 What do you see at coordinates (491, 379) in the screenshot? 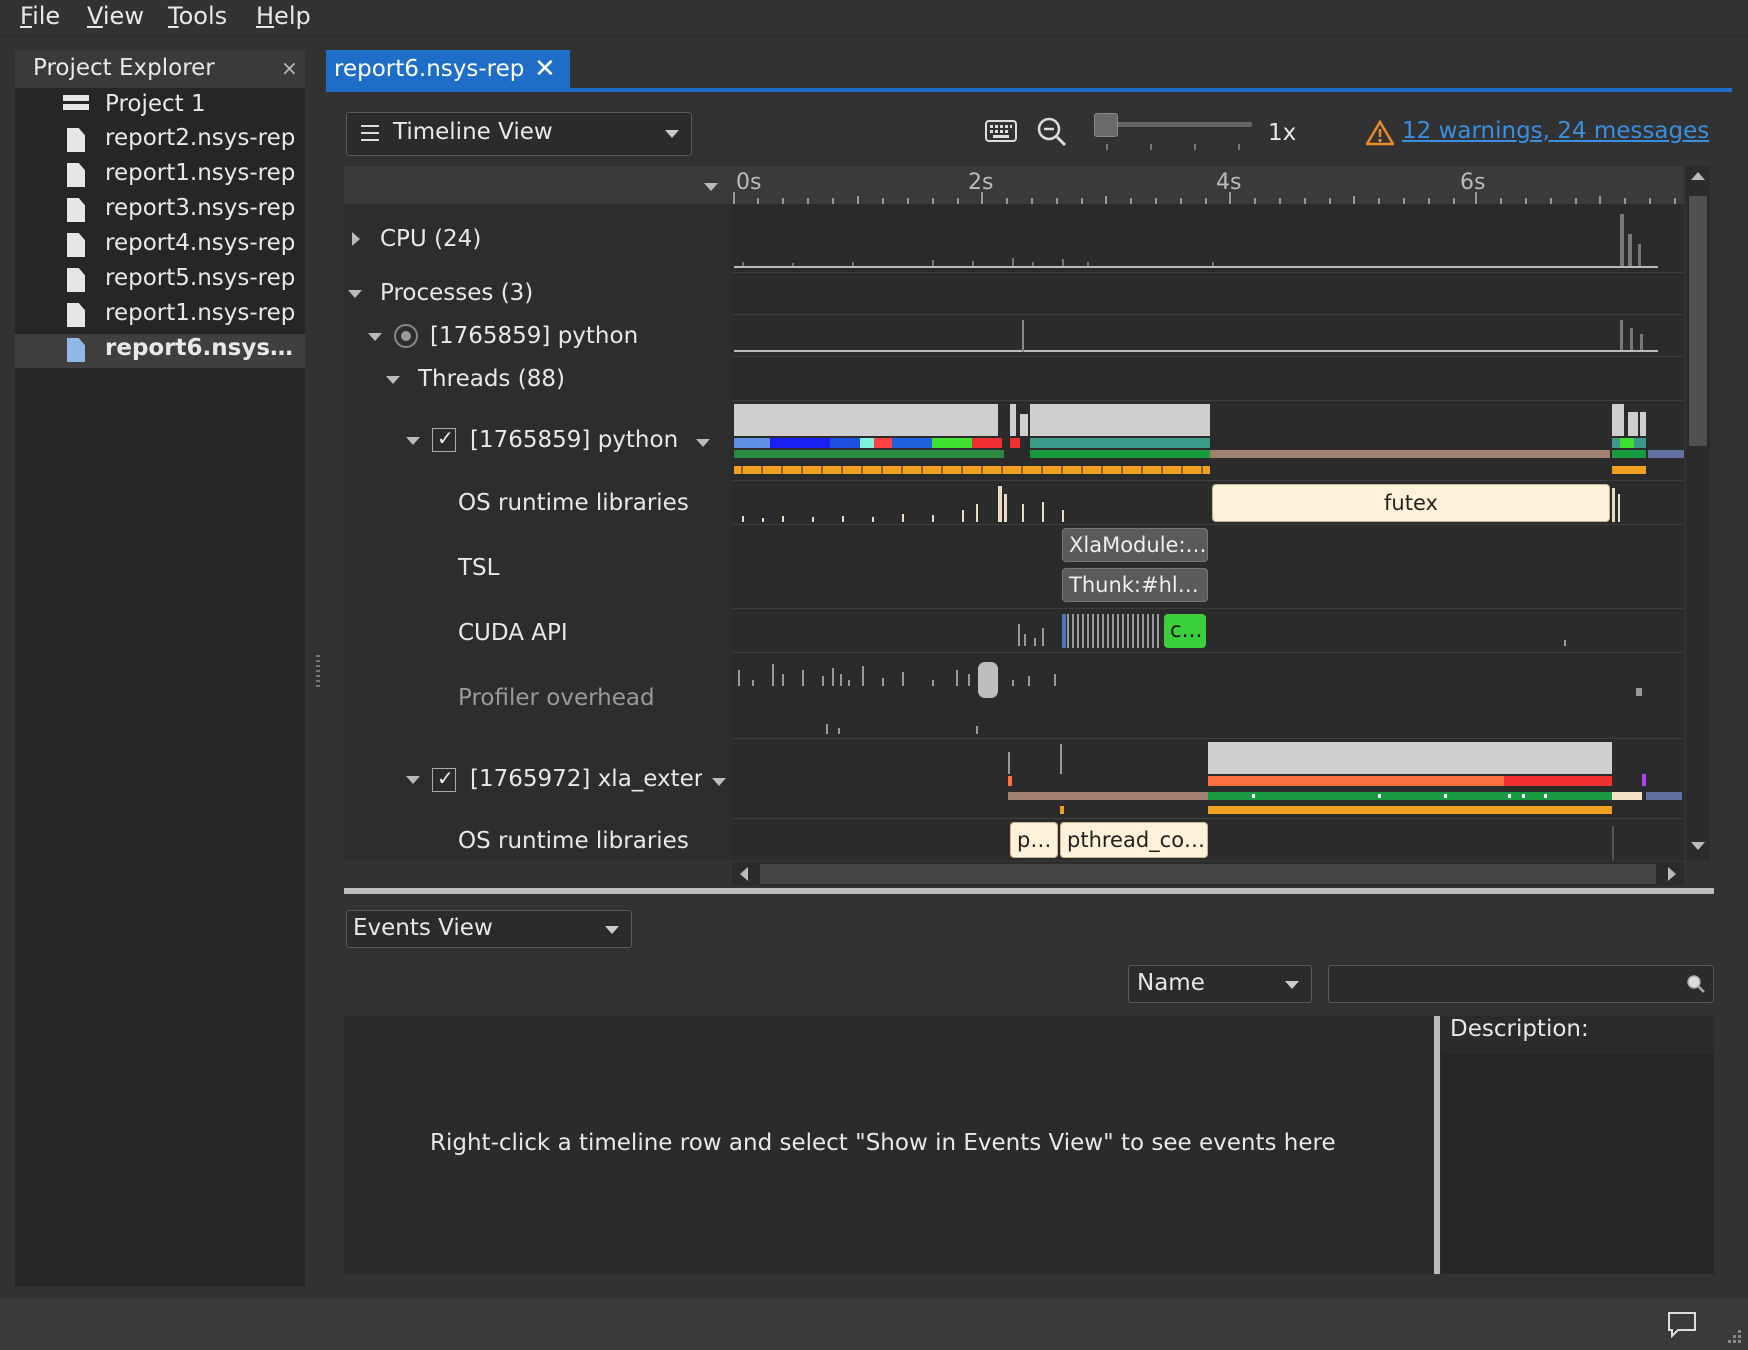
I see `row-threads: Threads (88)` at bounding box center [491, 379].